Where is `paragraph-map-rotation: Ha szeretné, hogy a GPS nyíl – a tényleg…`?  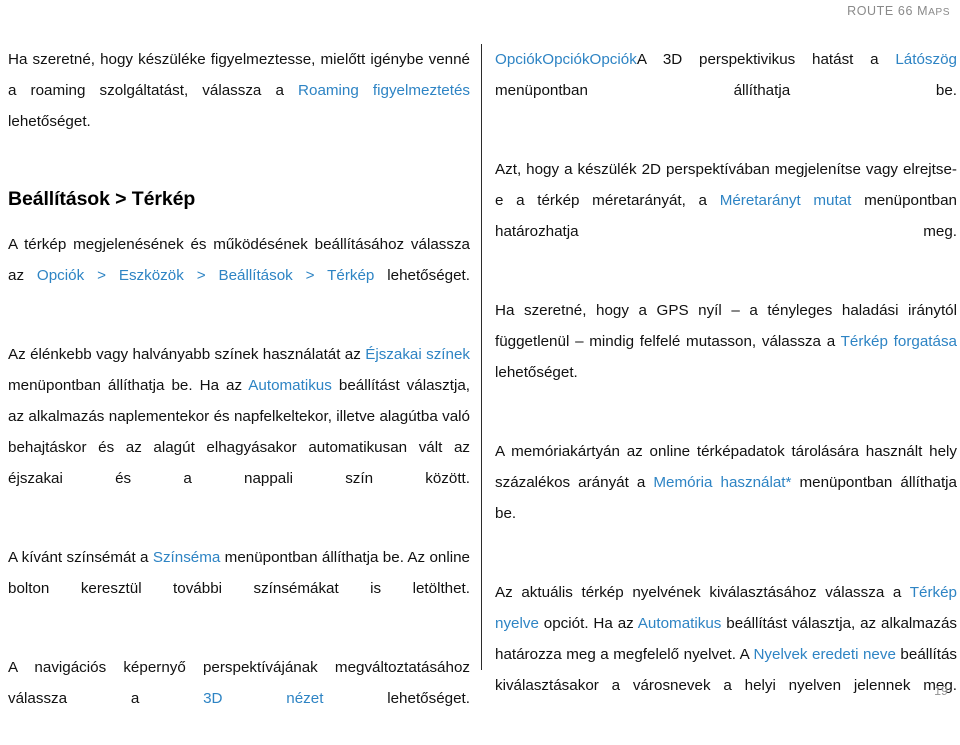 paragraph-map-rotation: Ha szeretné, hogy a GPS nyíl – a tényleg… is located at coordinates (726, 357).